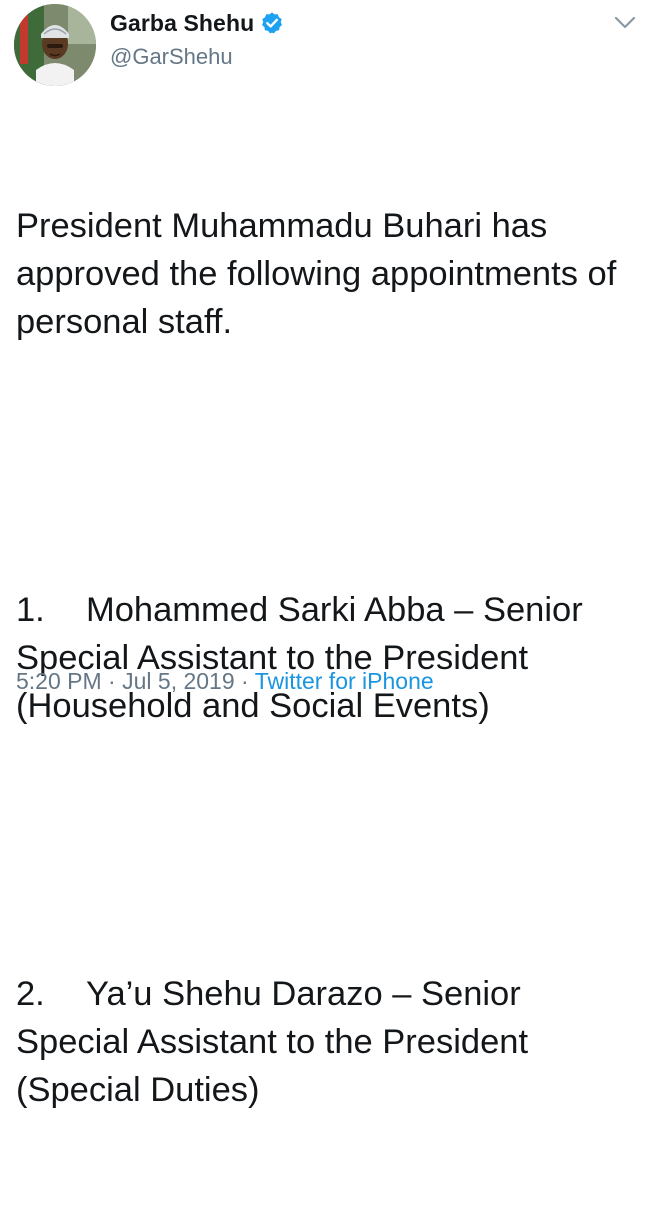 The image size is (650, 1210). I want to click on author-handle: @GarShehu, so click(171, 57).